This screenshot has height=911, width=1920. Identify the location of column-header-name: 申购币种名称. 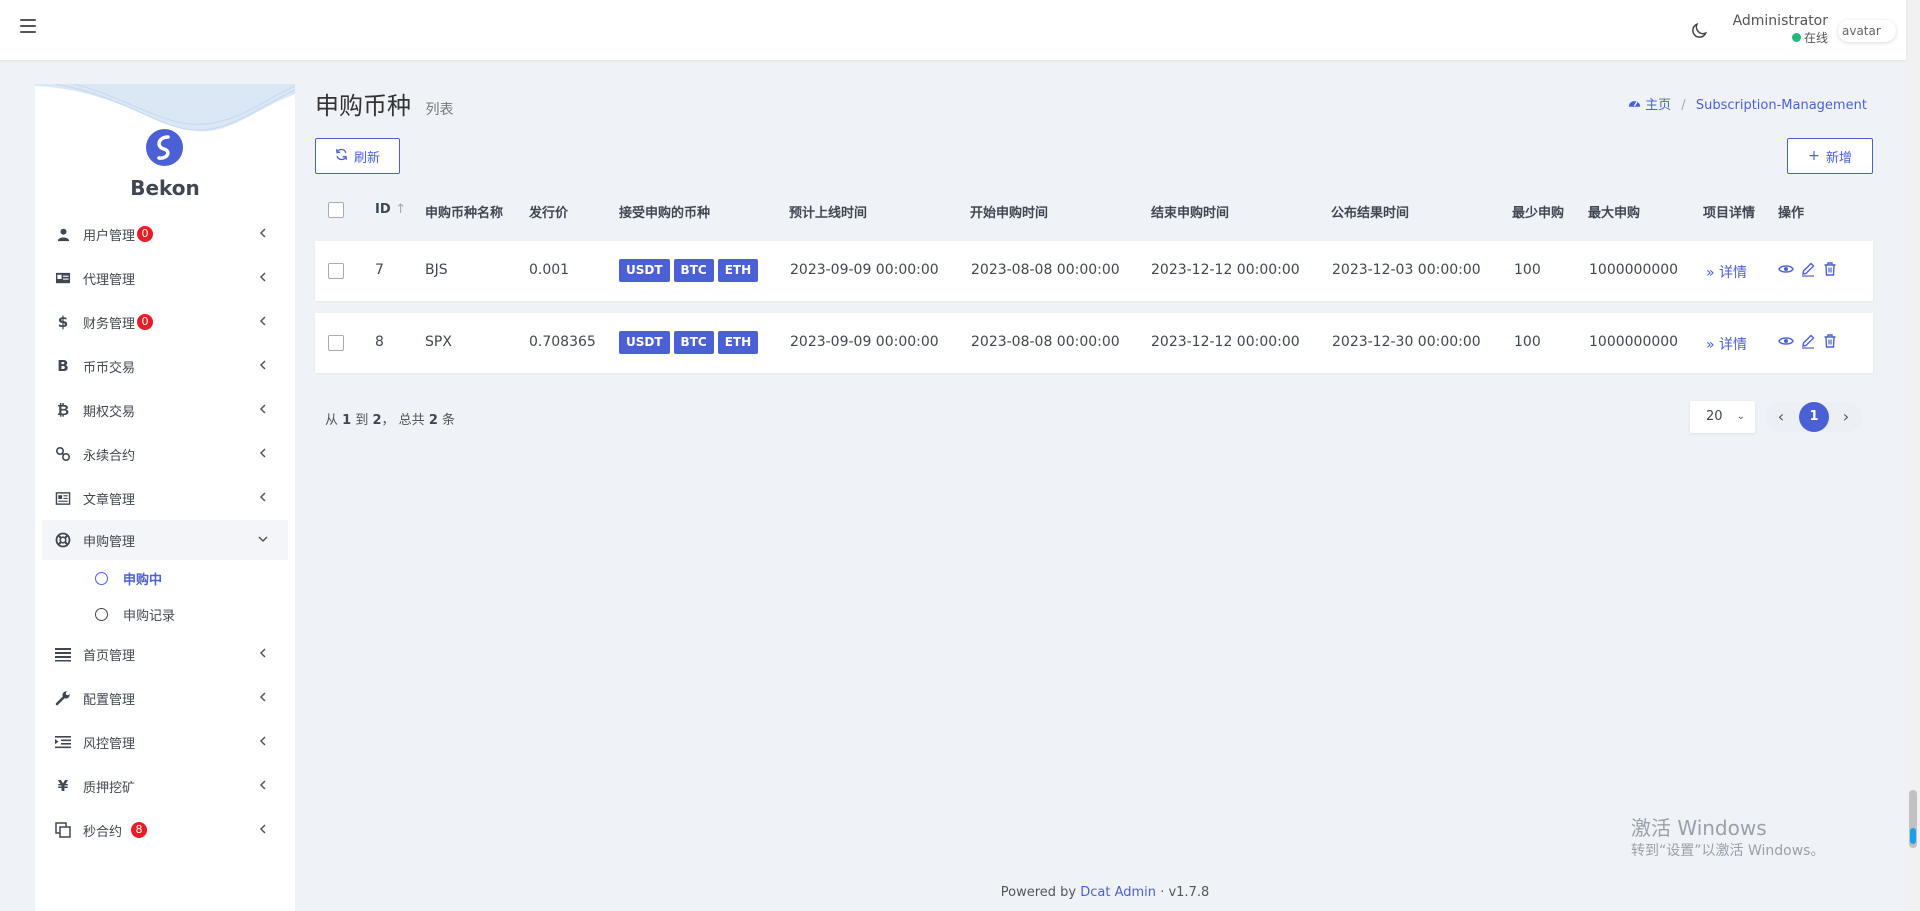
(464, 213).